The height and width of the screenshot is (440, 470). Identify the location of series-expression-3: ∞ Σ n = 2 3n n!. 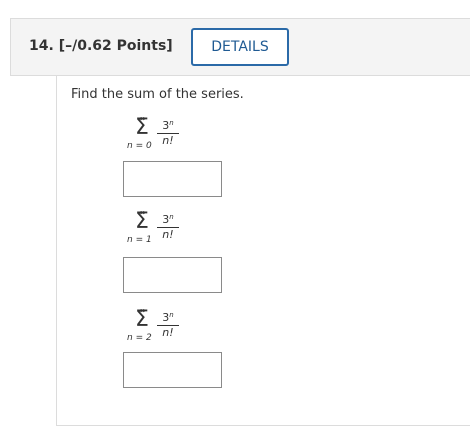
(183, 326).